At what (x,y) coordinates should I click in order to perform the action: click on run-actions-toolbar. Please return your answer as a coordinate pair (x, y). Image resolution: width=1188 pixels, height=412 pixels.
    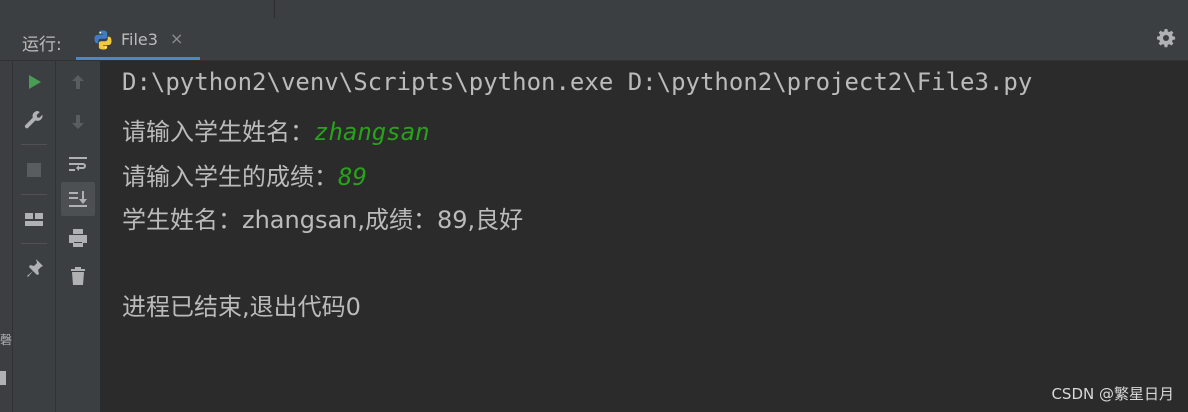
    Looking at the image, I should click on (34, 236).